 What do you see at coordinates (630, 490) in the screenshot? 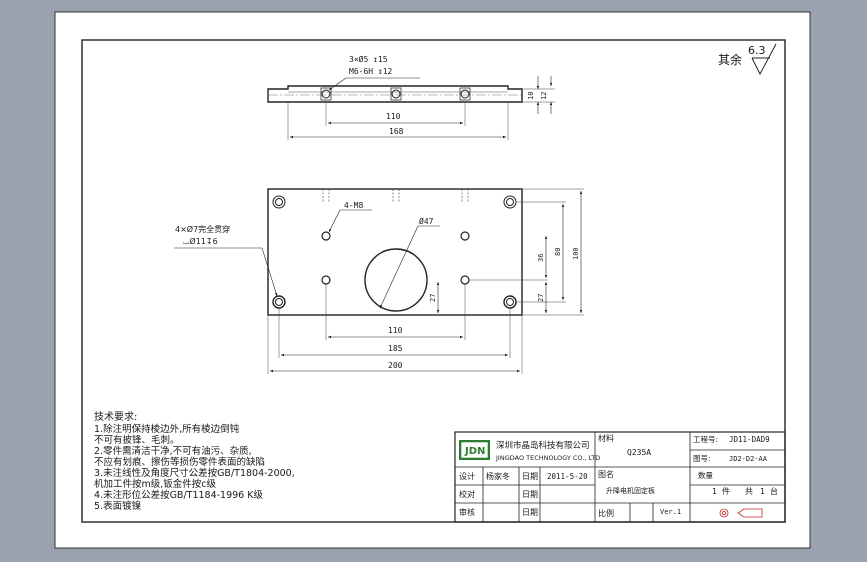
I see `drawing-name-value: 升降电机固定板` at bounding box center [630, 490].